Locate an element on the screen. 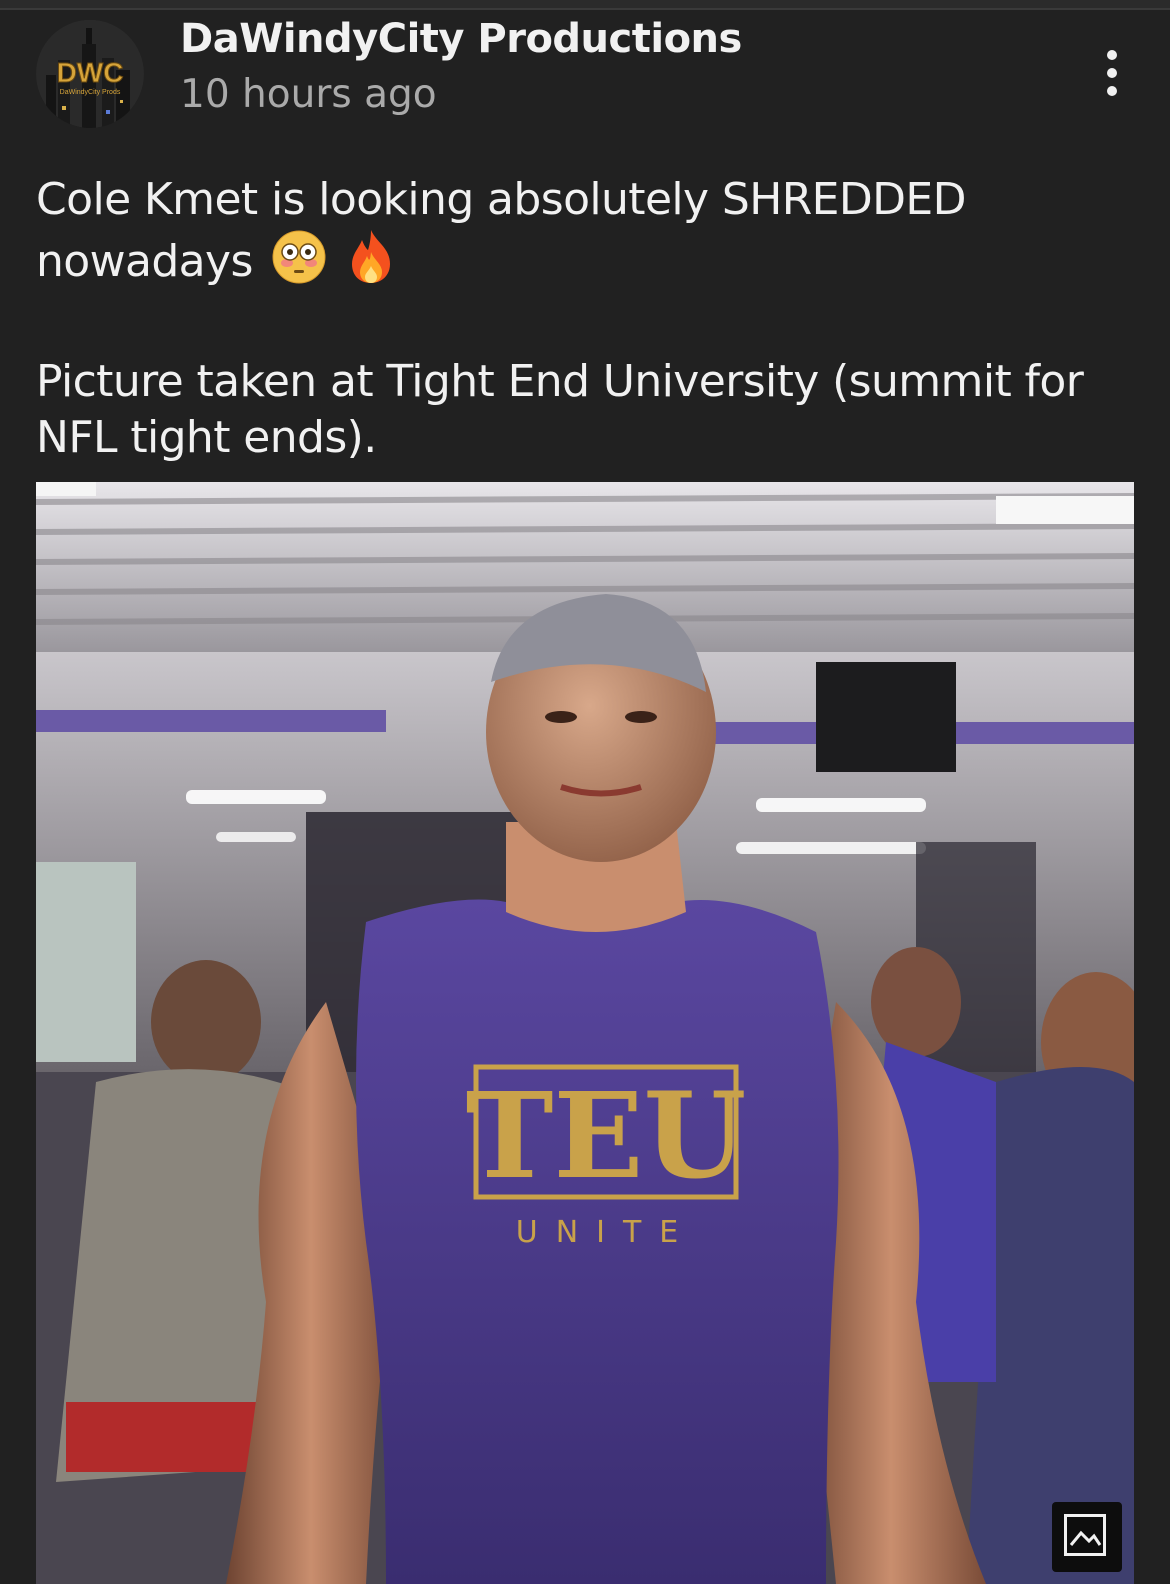 The height and width of the screenshot is (1584, 1170). post-text-line: Cole Kmet is looking absolutely SHREDDED is located at coordinates (501, 199).